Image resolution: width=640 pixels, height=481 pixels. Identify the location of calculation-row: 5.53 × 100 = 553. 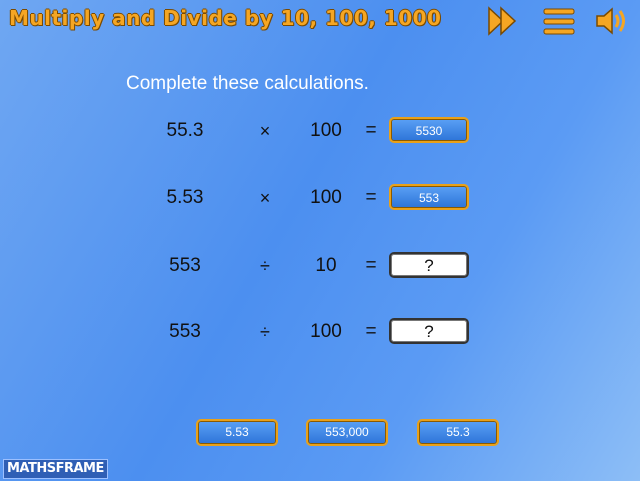
(320, 198).